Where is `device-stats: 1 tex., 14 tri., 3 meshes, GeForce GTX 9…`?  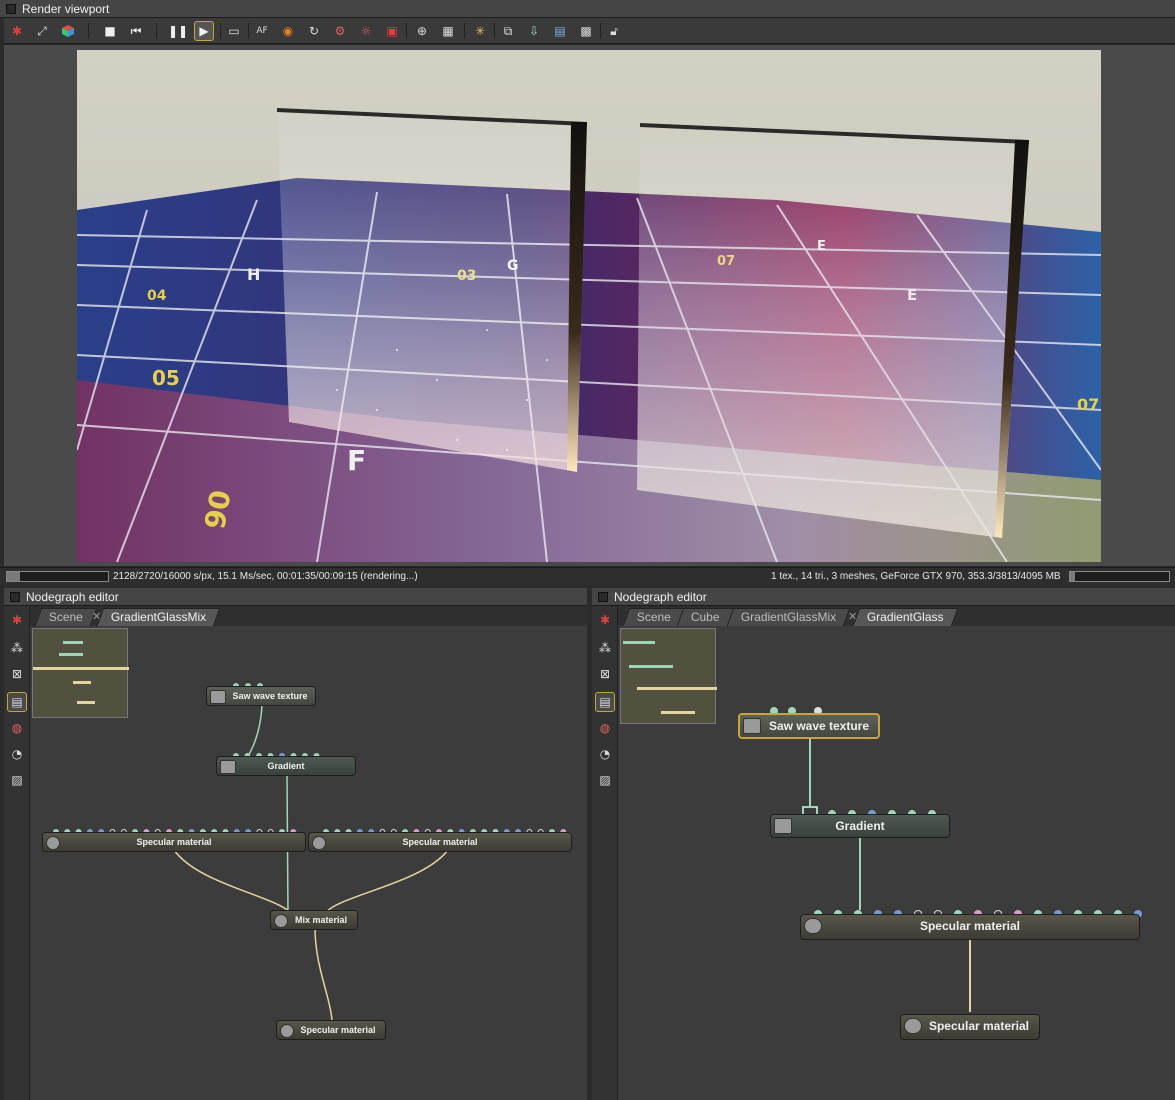 device-stats: 1 tex., 14 tri., 3 meshes, GeForce GTX 9… is located at coordinates (916, 576).